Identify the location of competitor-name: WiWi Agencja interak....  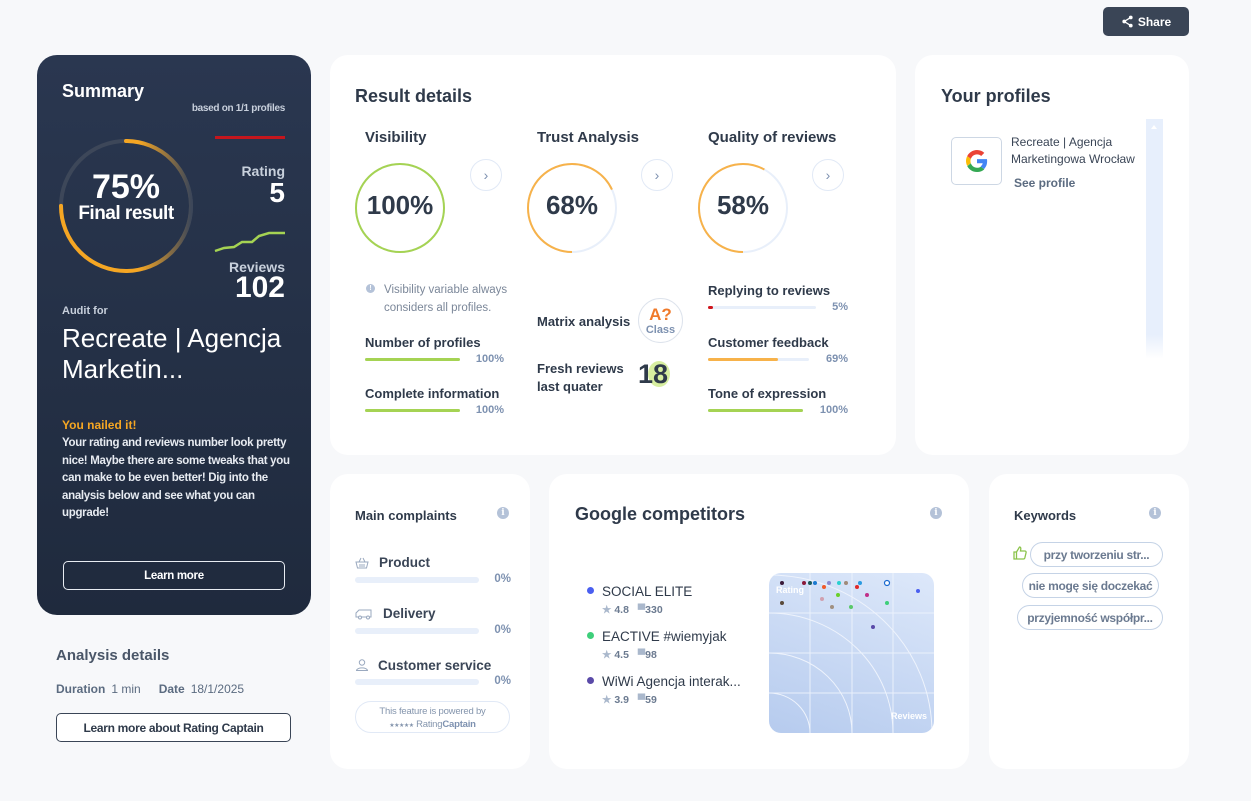
(671, 681).